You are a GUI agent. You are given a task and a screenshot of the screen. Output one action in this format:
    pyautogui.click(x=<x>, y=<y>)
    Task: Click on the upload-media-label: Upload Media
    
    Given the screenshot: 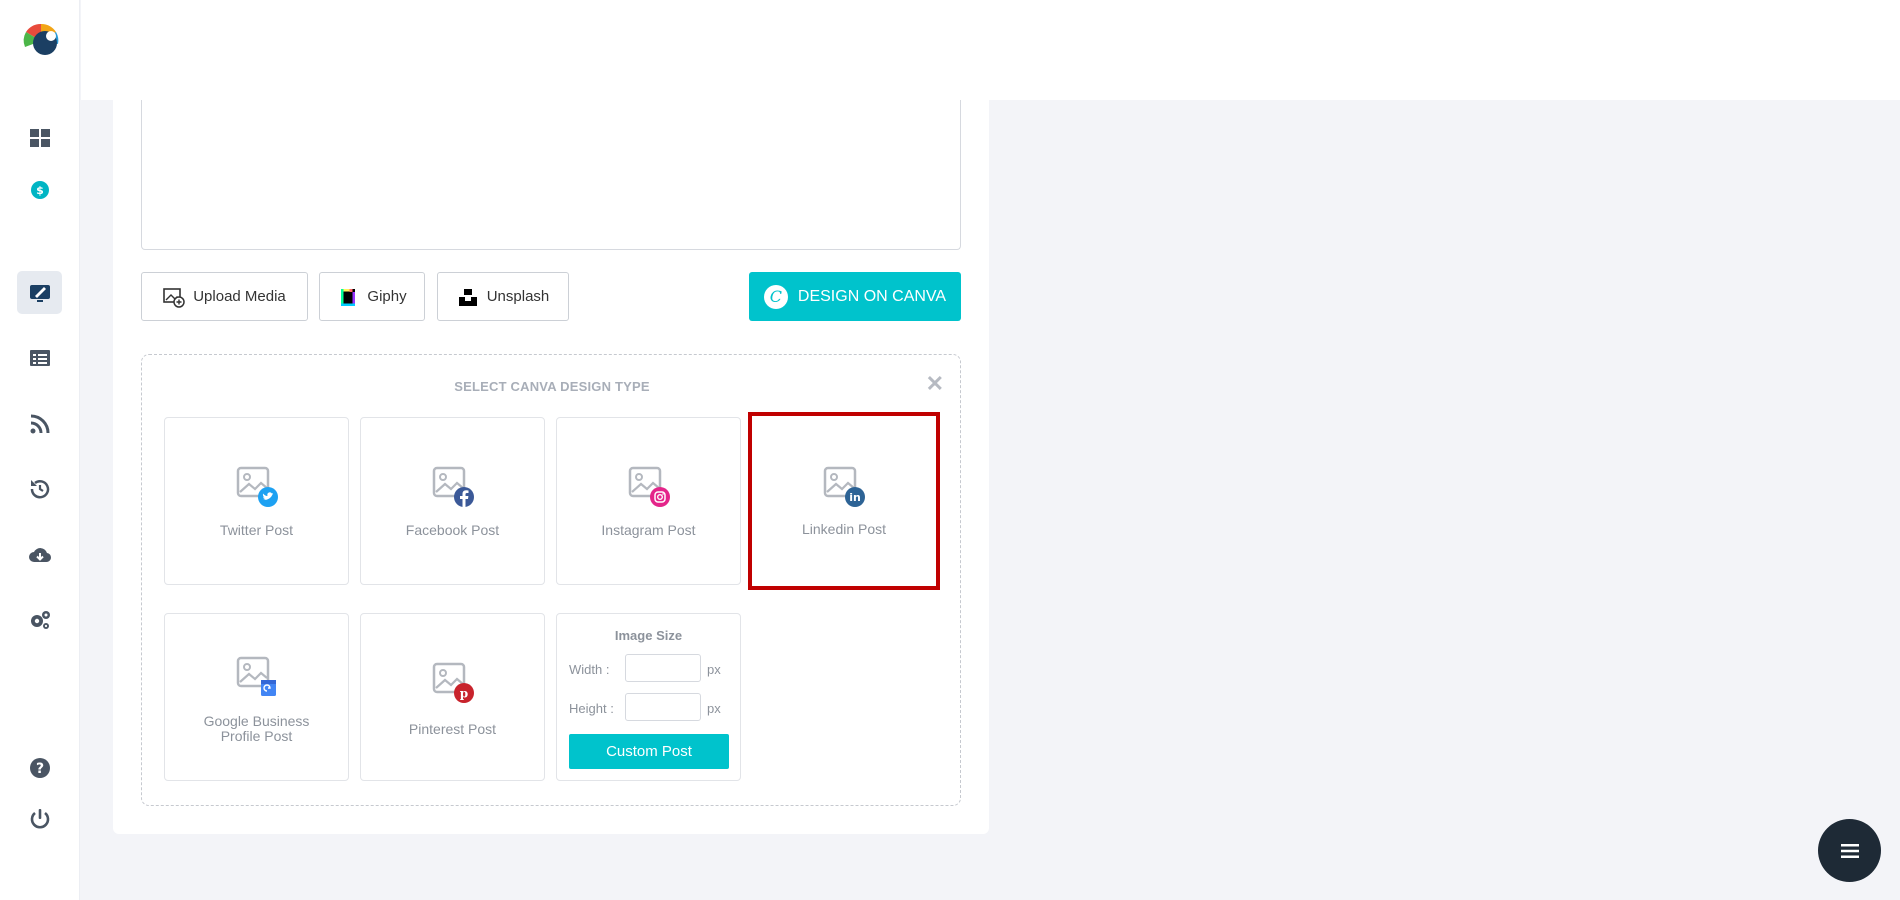 What is the action you would take?
    pyautogui.click(x=239, y=296)
    